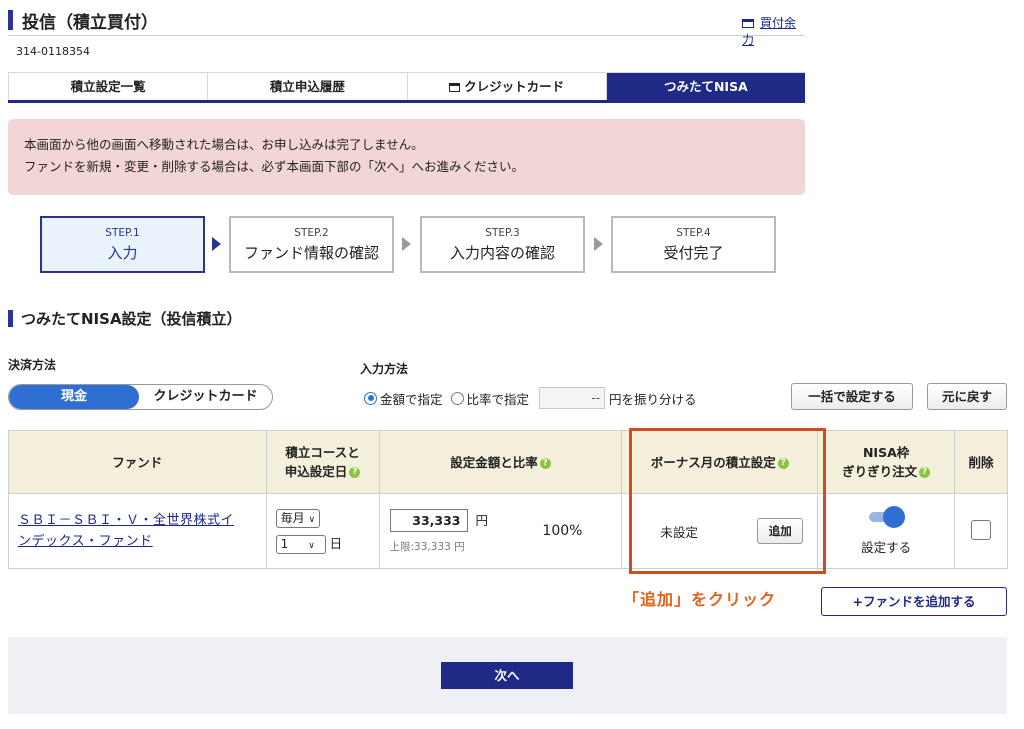 Image resolution: width=1024 pixels, height=729 pixels. I want to click on next-button: 次へ, so click(507, 675).